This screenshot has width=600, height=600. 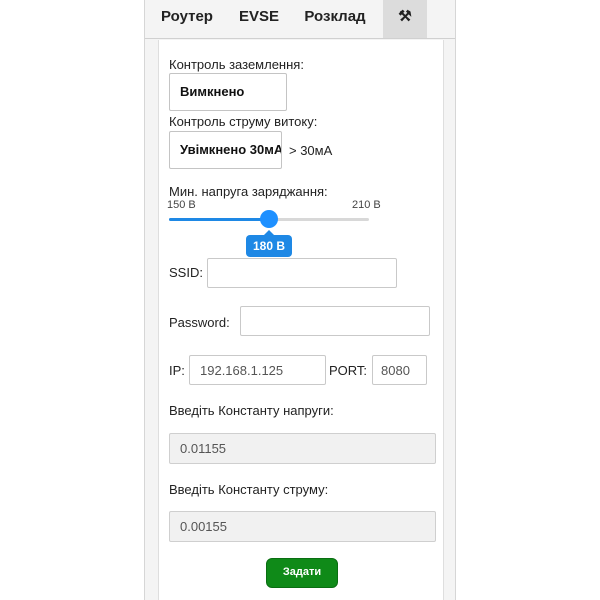 What do you see at coordinates (302, 573) in the screenshot?
I see `submit-button: Задати` at bounding box center [302, 573].